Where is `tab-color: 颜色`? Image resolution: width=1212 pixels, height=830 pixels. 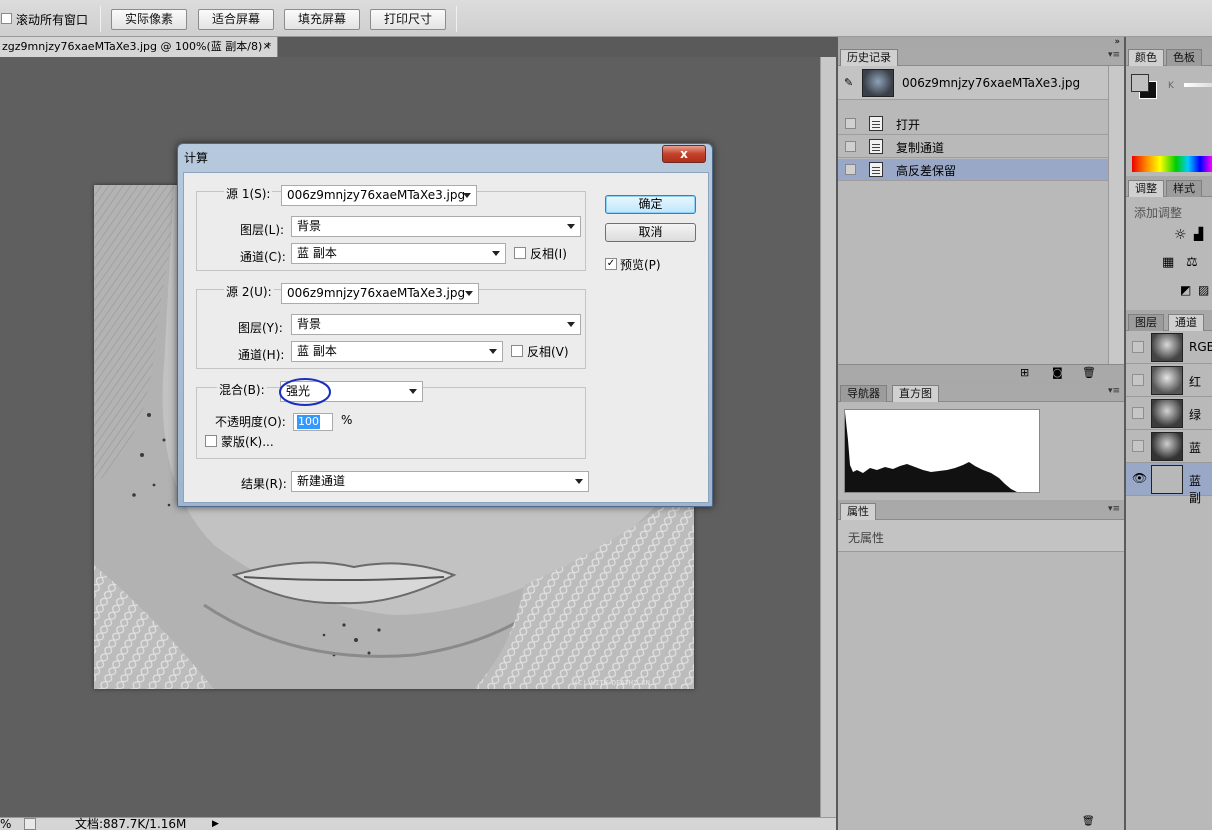 tab-color: 颜色 is located at coordinates (1146, 57).